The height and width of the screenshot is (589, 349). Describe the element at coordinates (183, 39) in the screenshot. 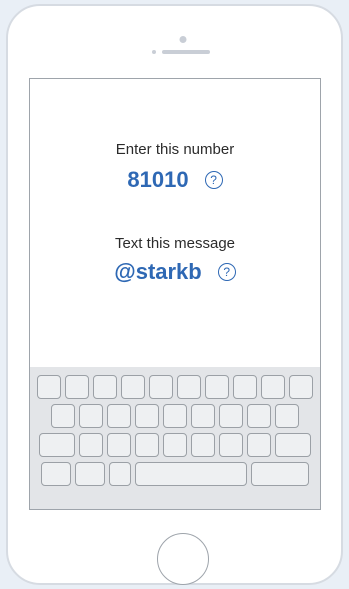

I see `camera-icon` at that location.